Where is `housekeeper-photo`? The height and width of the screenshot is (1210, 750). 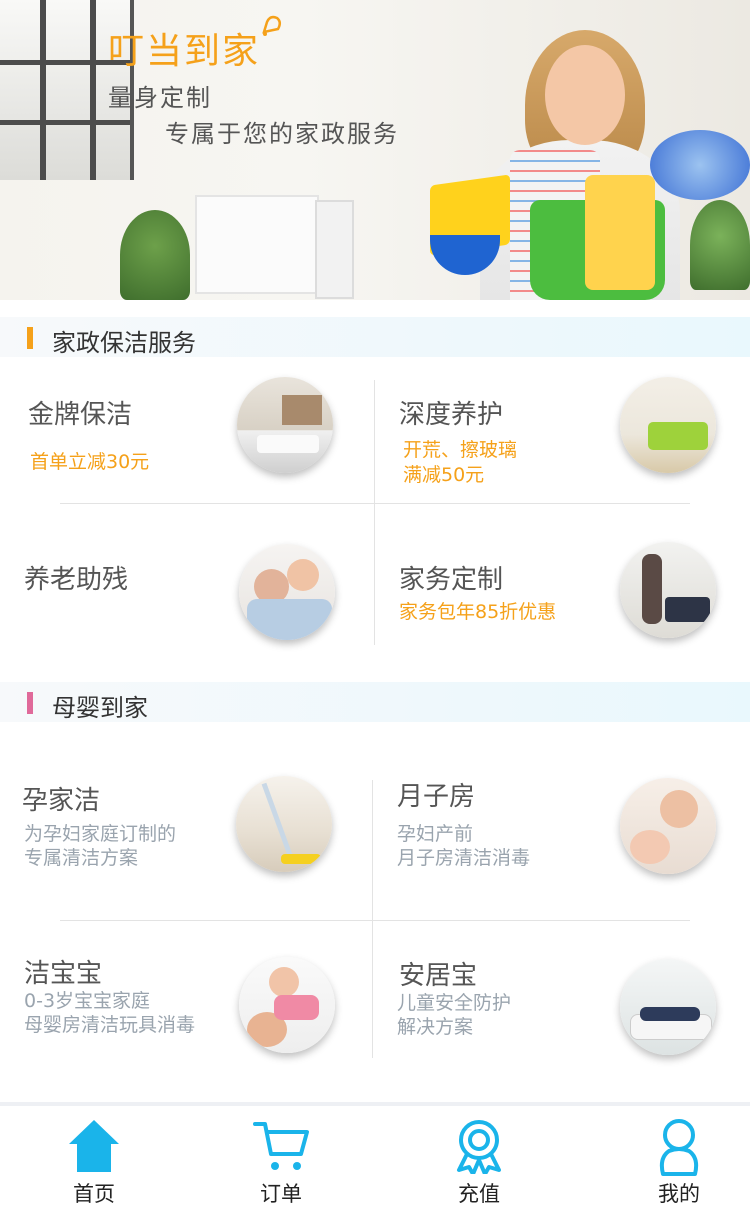
housekeeper-photo is located at coordinates (668, 590).